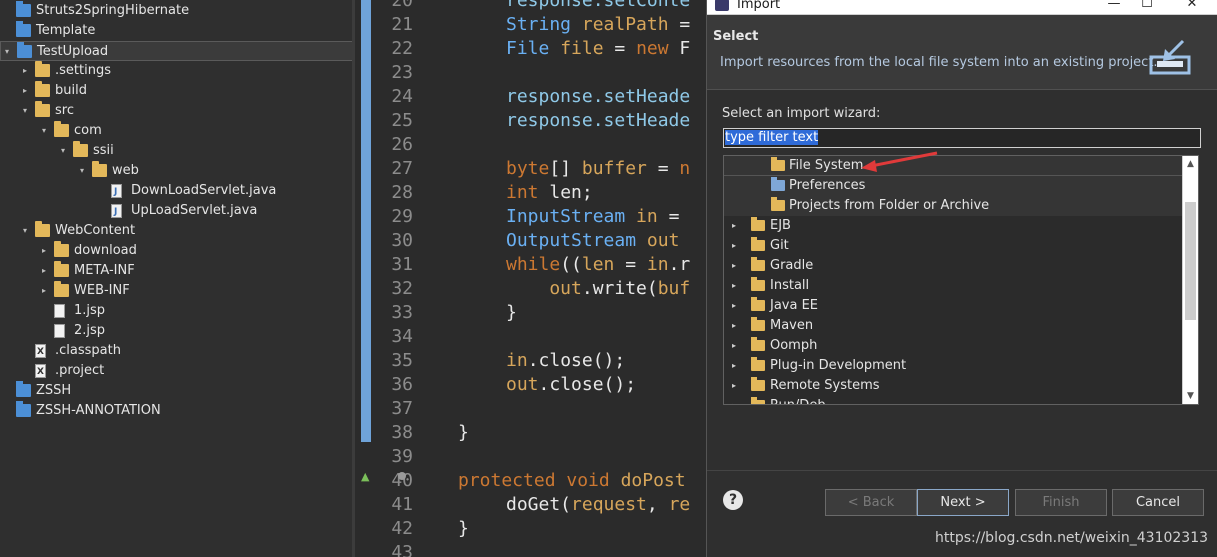  I want to click on code-line: response.setConte, so click(598, 6).